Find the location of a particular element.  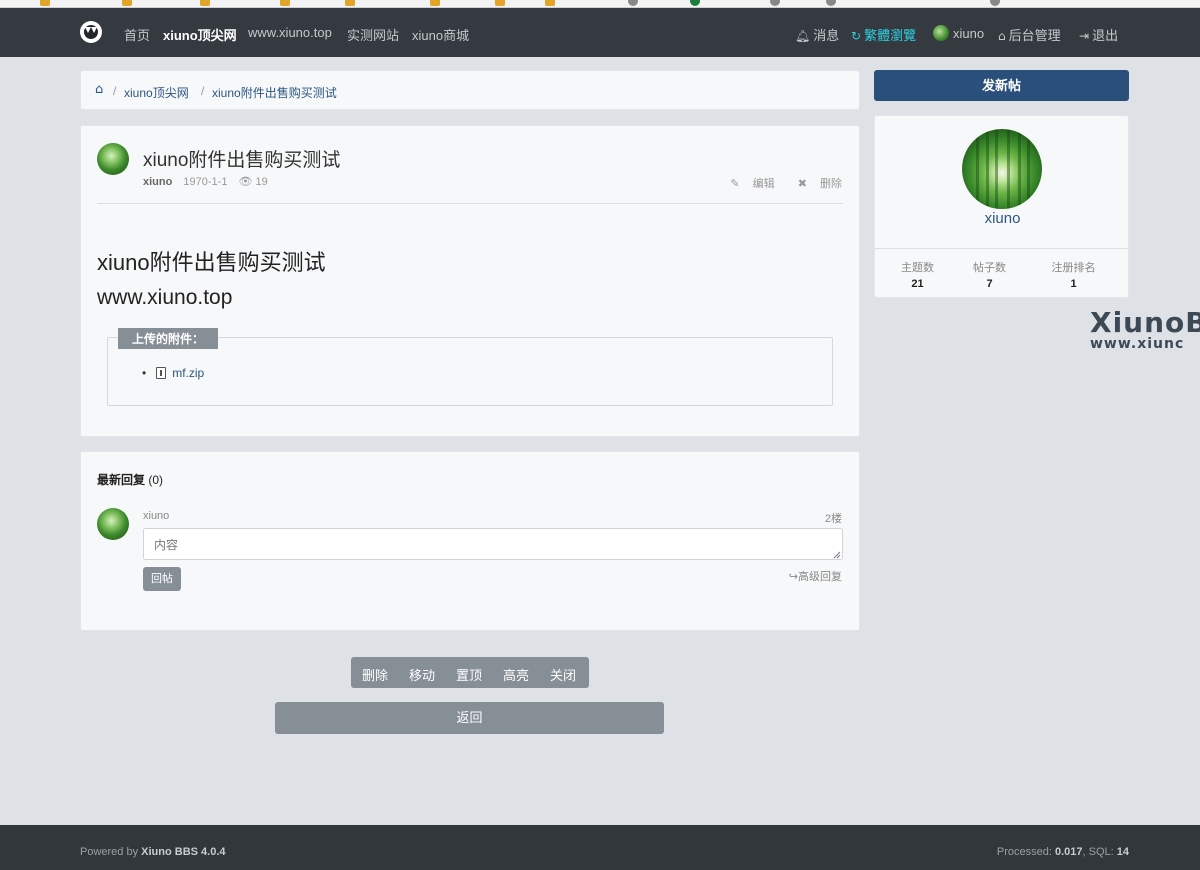

browser-bookmark-bar is located at coordinates (600, 4).